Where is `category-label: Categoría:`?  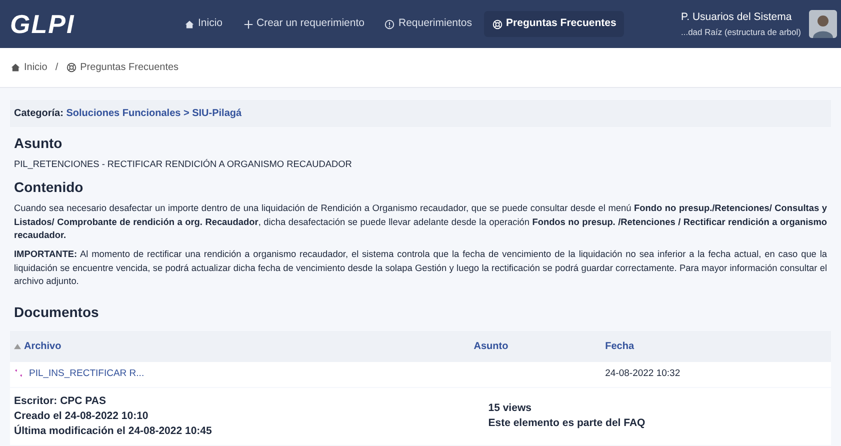
category-label: Categoría: is located at coordinates (39, 113).